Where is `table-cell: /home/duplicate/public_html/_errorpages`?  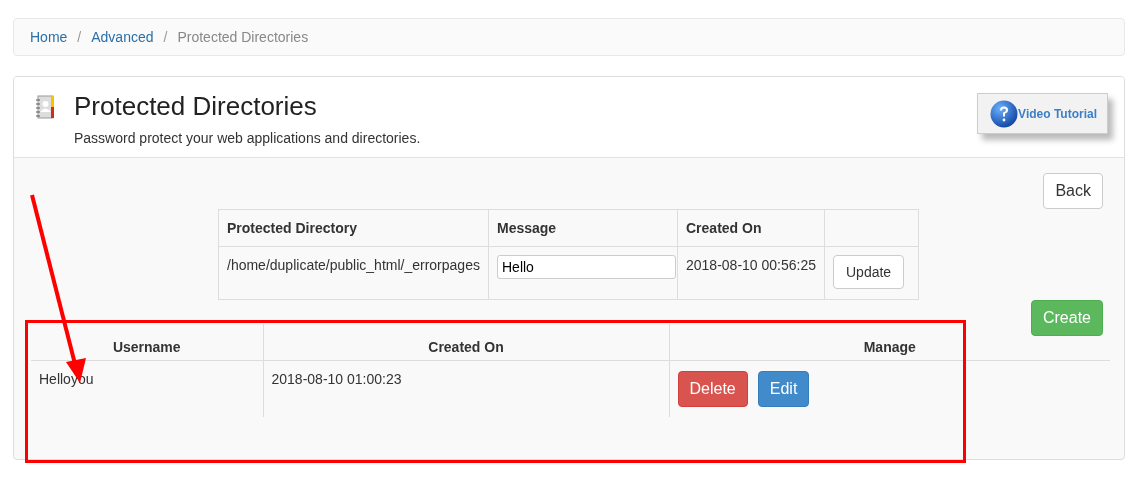
table-cell: /home/duplicate/public_html/_errorpages is located at coordinates (353, 273).